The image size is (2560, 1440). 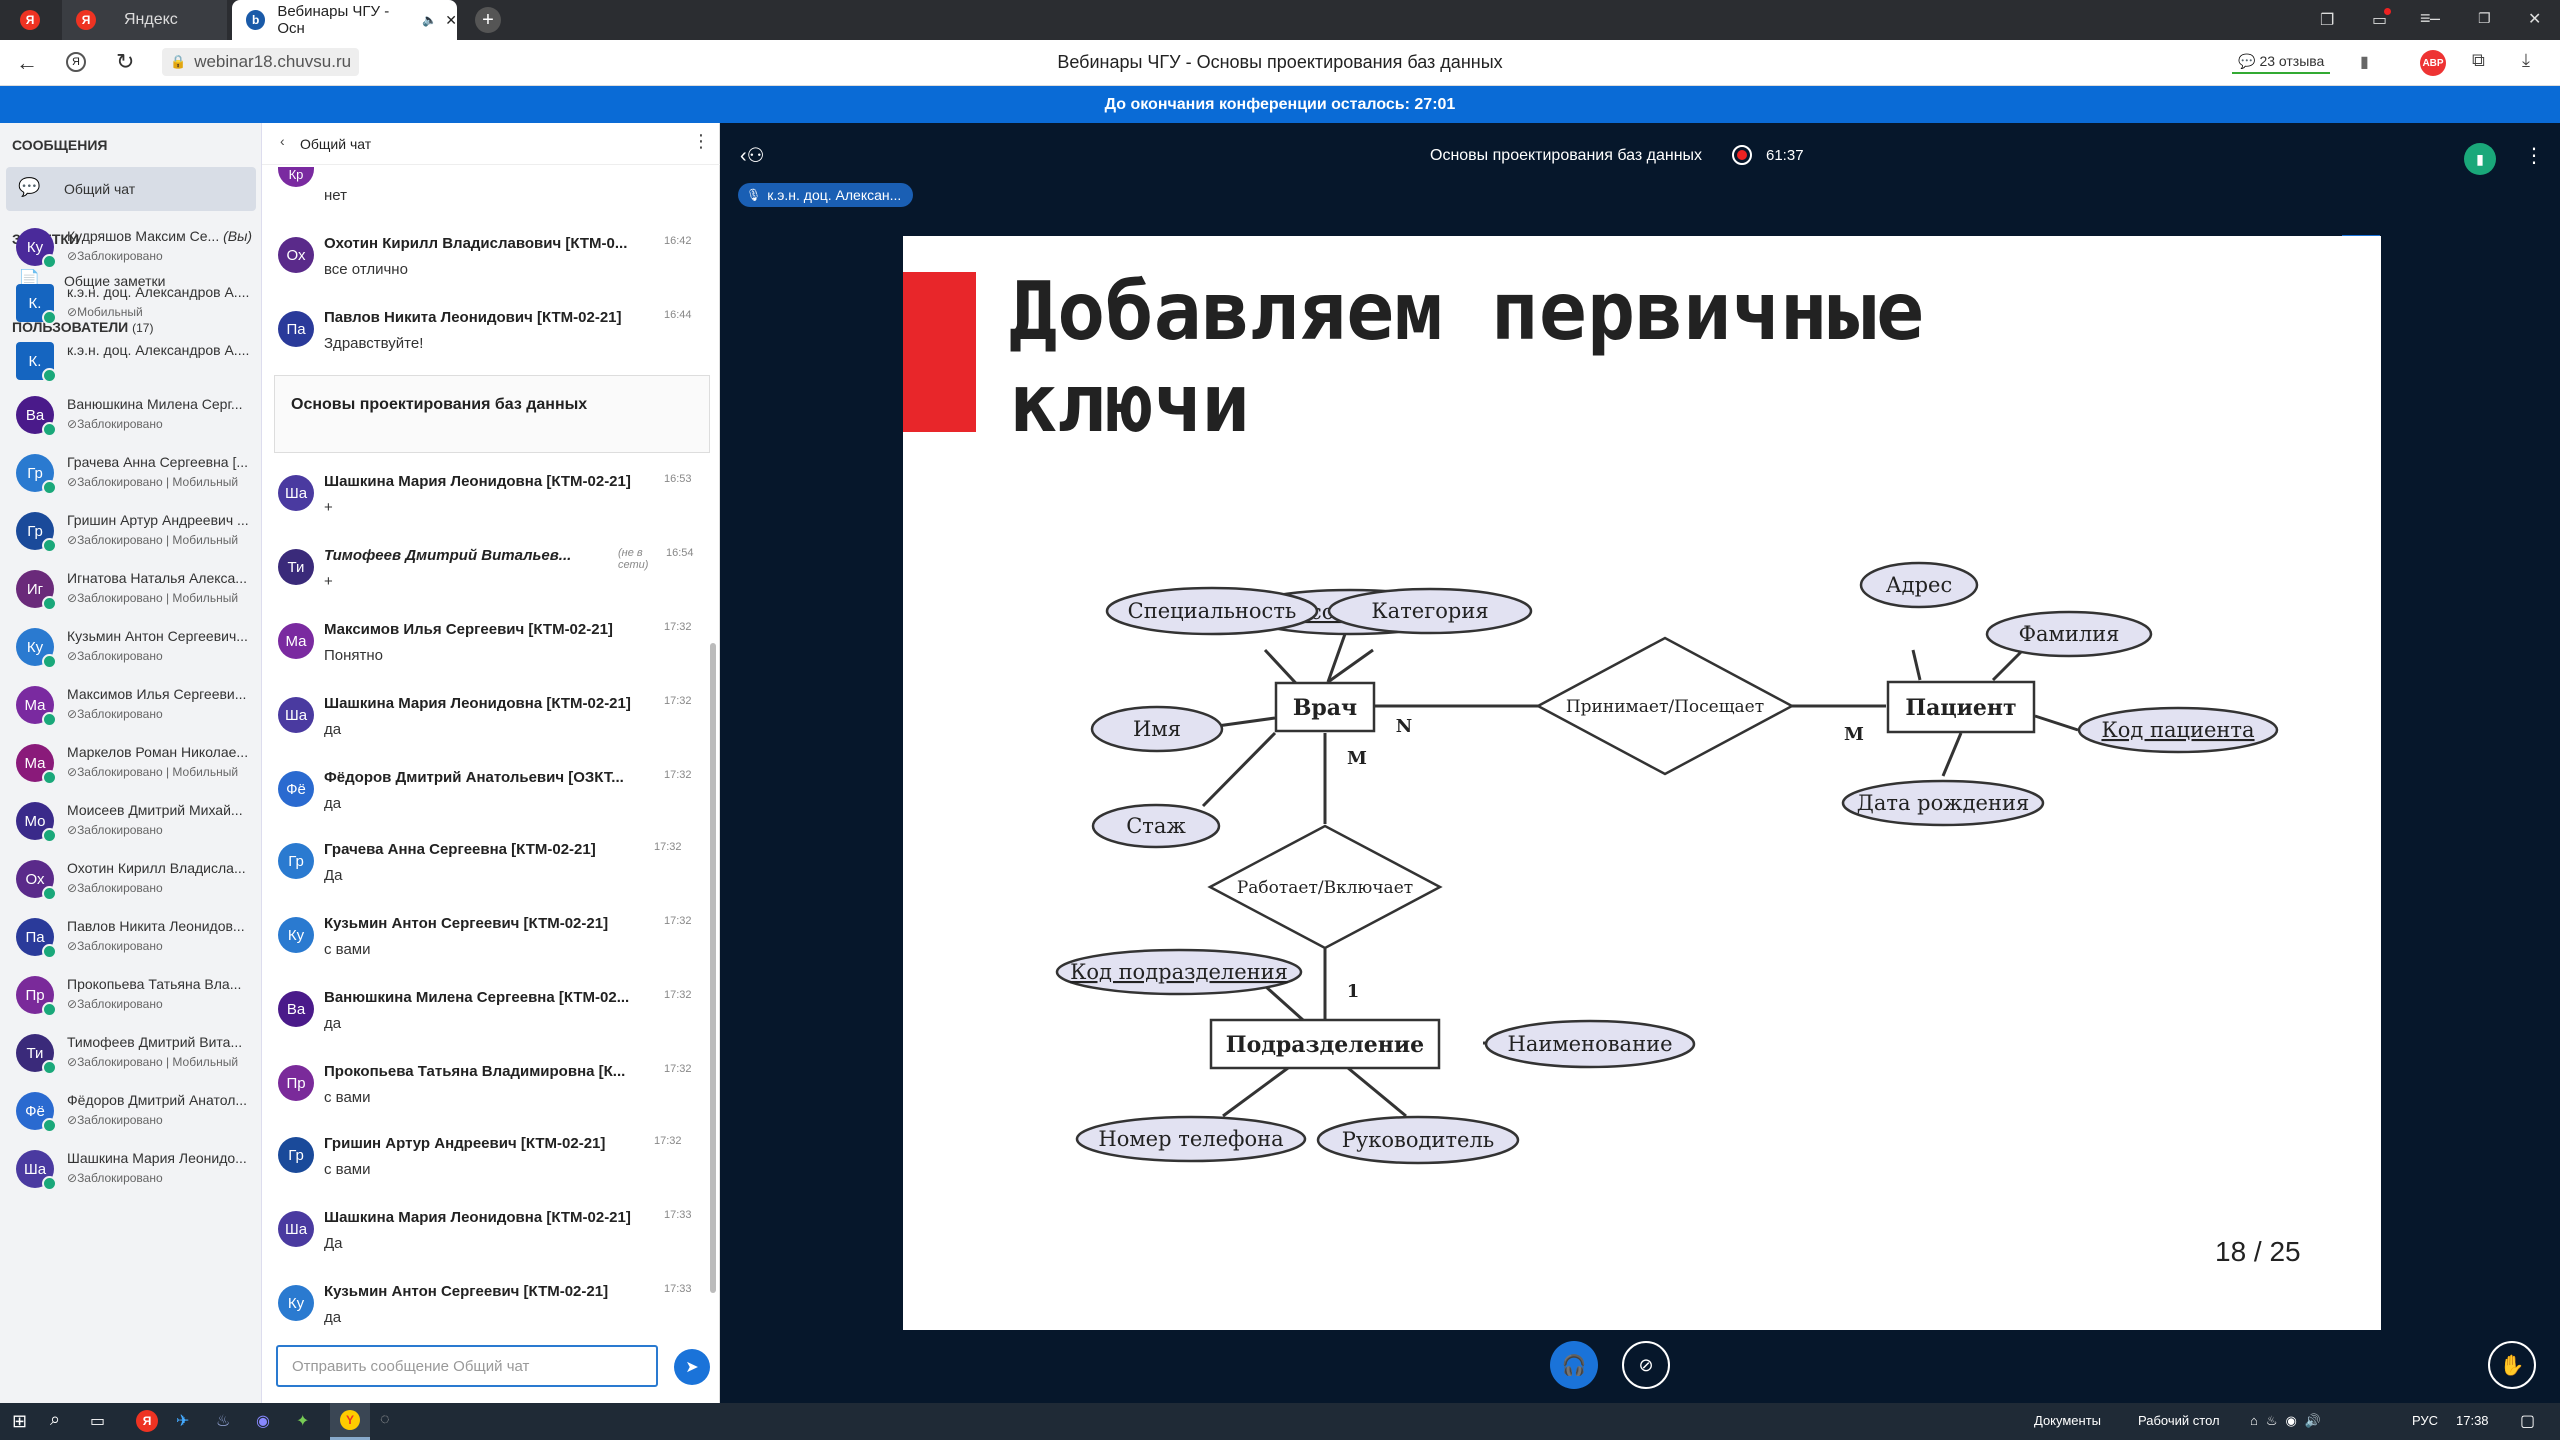 I want to click on discord-icon: ◉, so click(x=263, y=1421).